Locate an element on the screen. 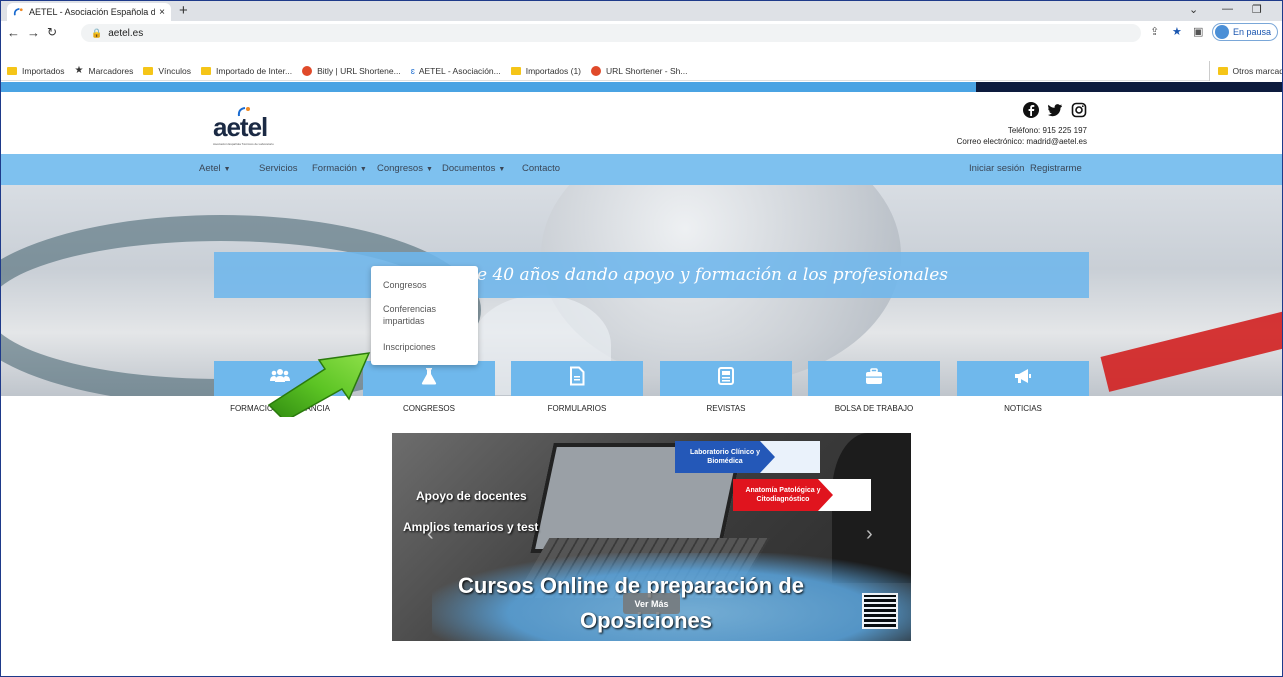  twitter-icon is located at coordinates (1055, 110).